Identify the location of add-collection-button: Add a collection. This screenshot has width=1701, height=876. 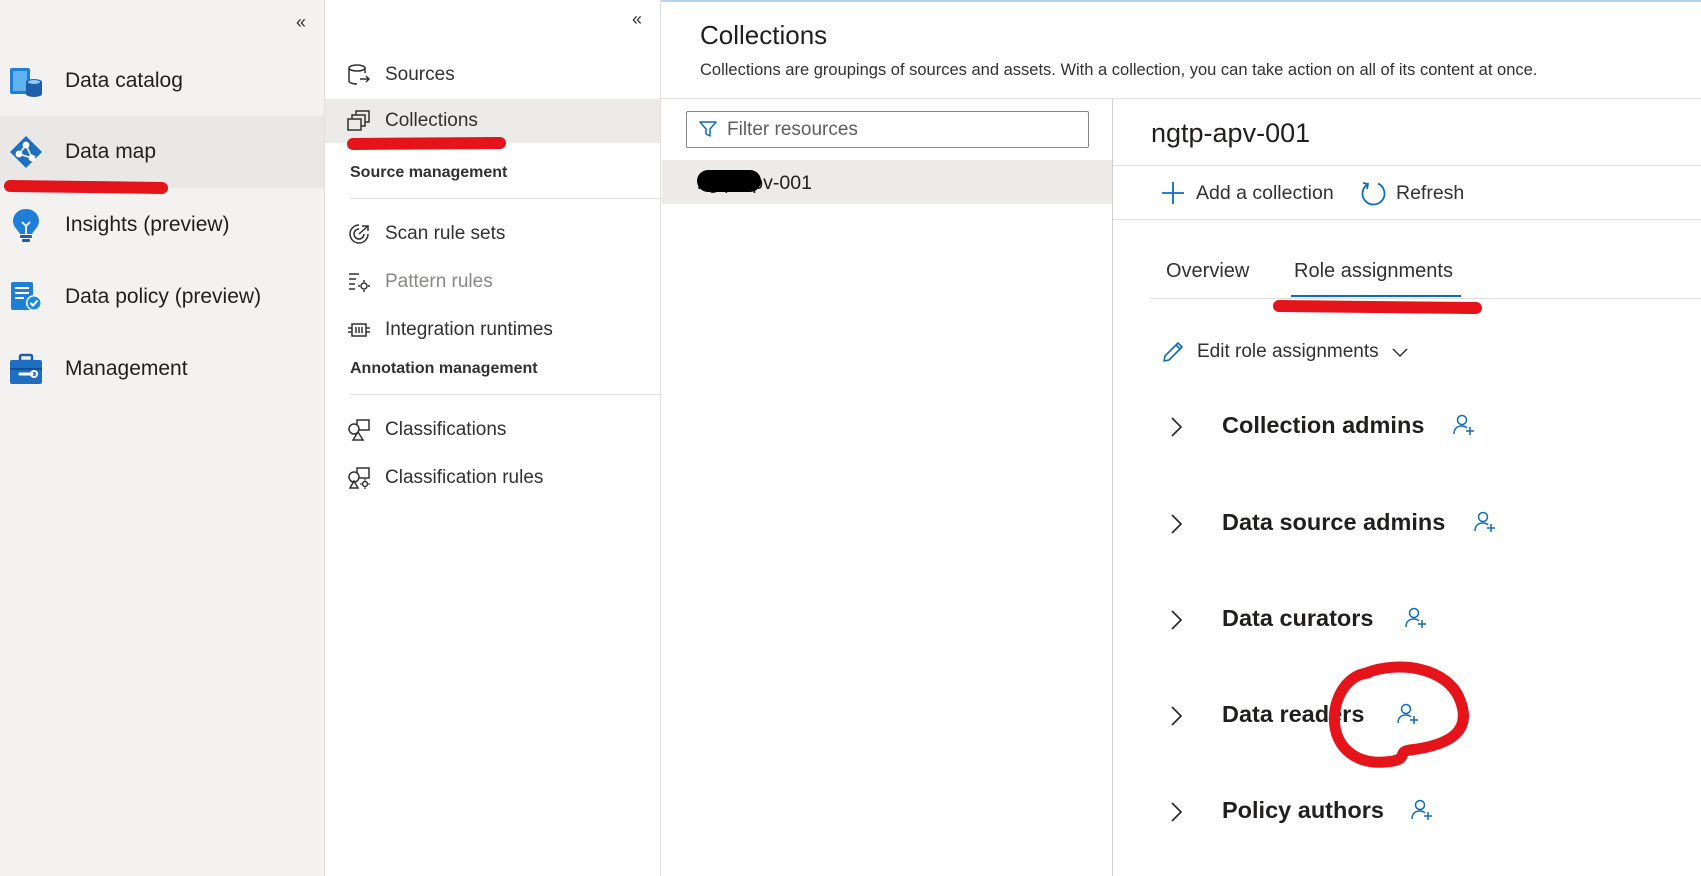
(1247, 193).